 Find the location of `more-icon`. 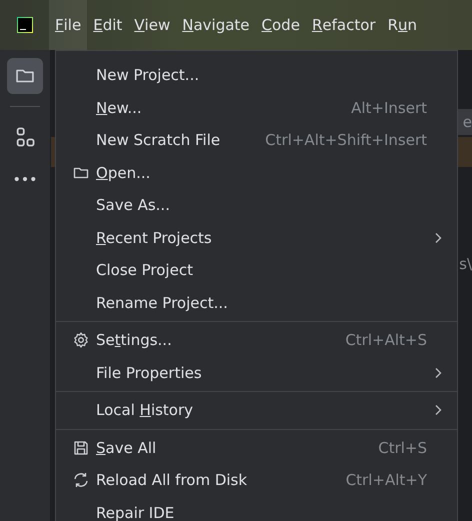

more-icon is located at coordinates (25, 179).